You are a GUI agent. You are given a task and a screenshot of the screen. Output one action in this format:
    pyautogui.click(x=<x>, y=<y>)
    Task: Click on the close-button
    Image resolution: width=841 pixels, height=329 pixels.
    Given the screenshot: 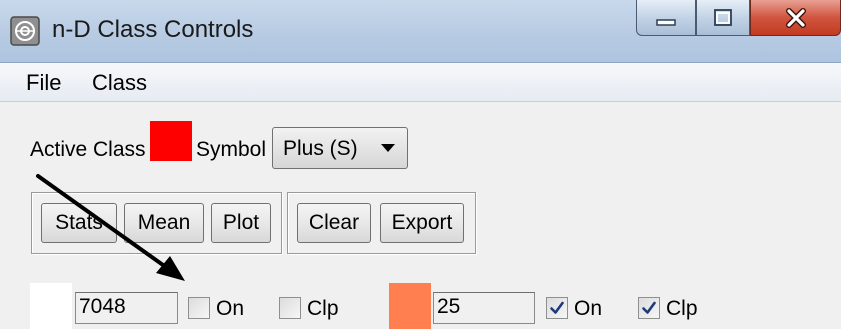 What is the action you would take?
    pyautogui.click(x=795, y=18)
    